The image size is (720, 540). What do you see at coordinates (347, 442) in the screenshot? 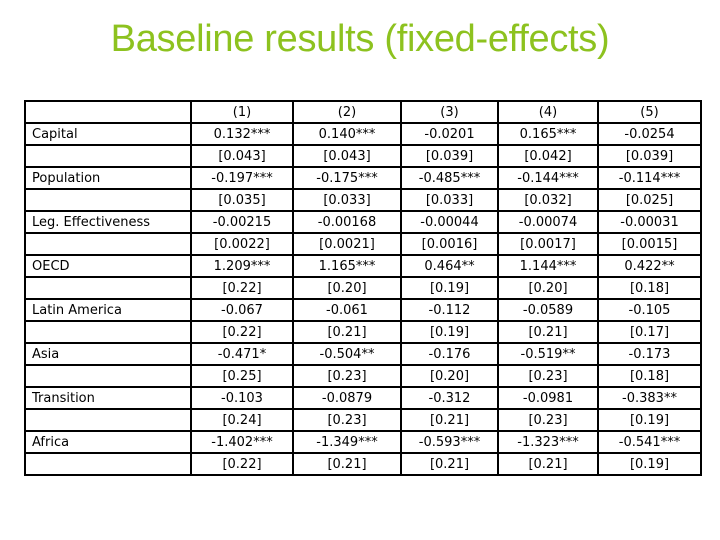
I see `coef-cell: -1.349***` at bounding box center [347, 442].